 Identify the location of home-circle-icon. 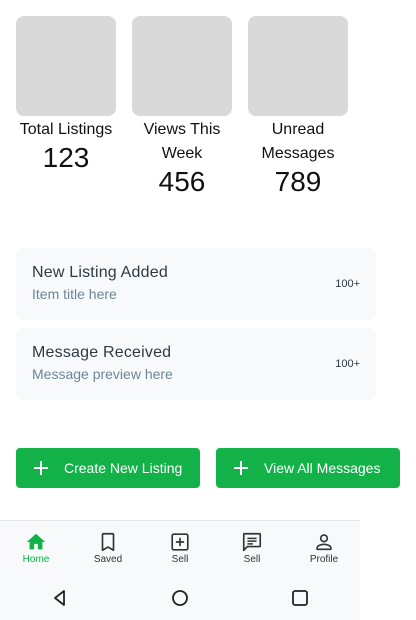
(180, 598).